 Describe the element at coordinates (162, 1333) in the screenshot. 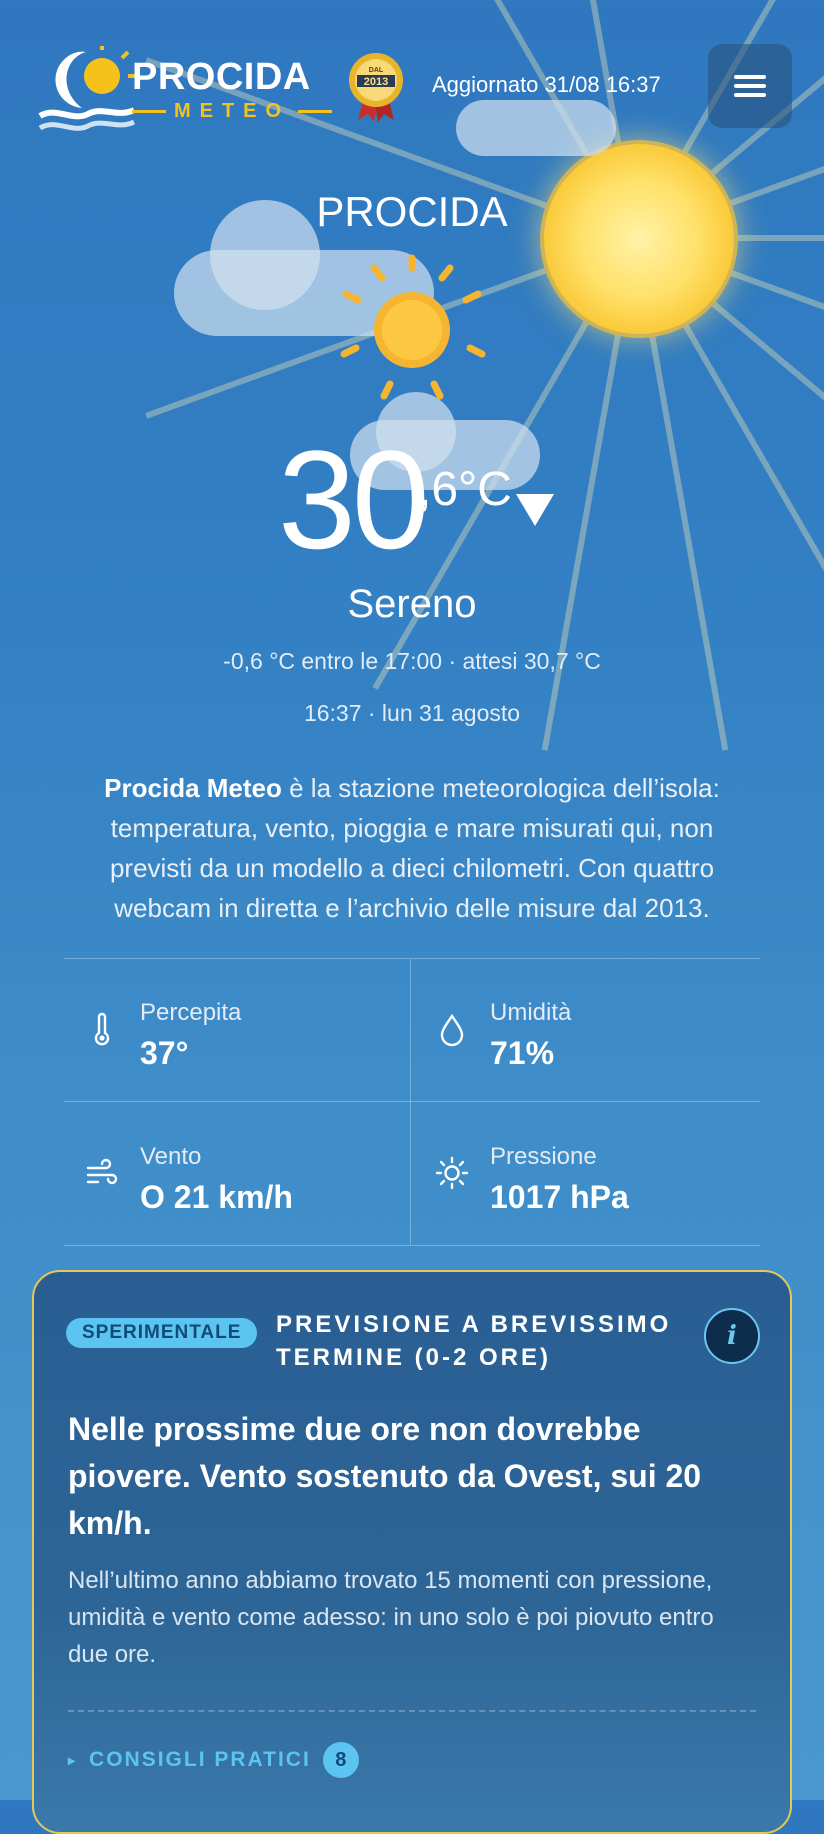

I see `experimental-badge: SPERIMENTALE` at that location.